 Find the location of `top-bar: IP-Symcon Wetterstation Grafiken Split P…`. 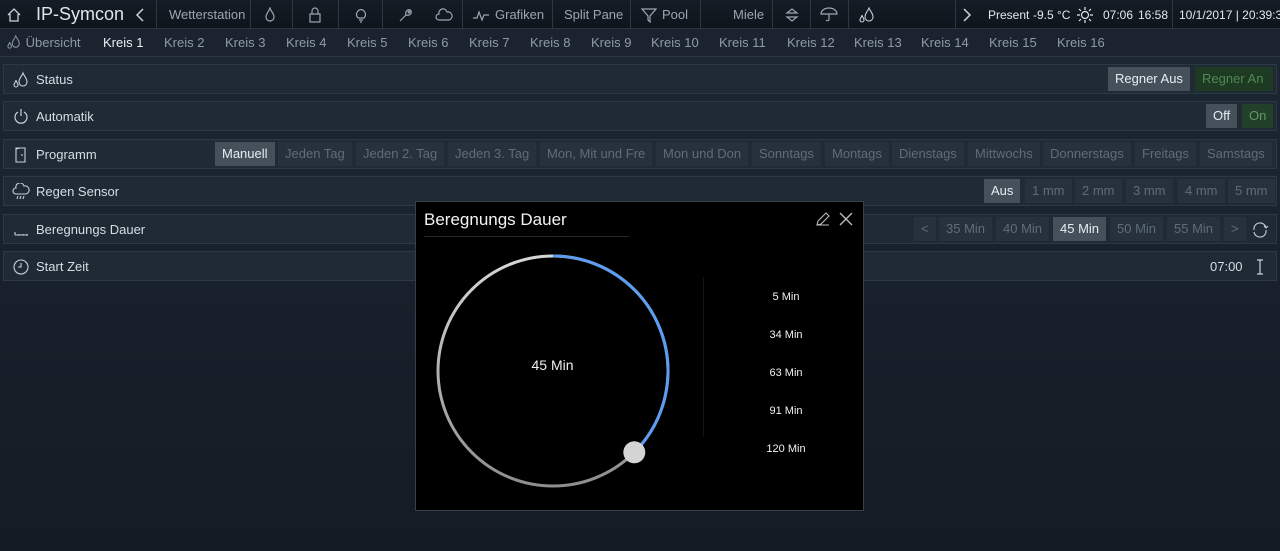

top-bar: IP-Symcon Wetterstation Grafiken Split P… is located at coordinates (640, 14).